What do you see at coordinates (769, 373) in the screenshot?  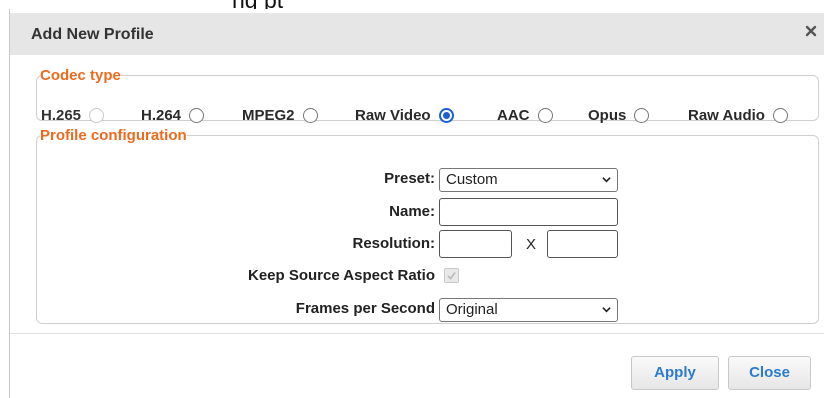 I see `close-button: Close` at bounding box center [769, 373].